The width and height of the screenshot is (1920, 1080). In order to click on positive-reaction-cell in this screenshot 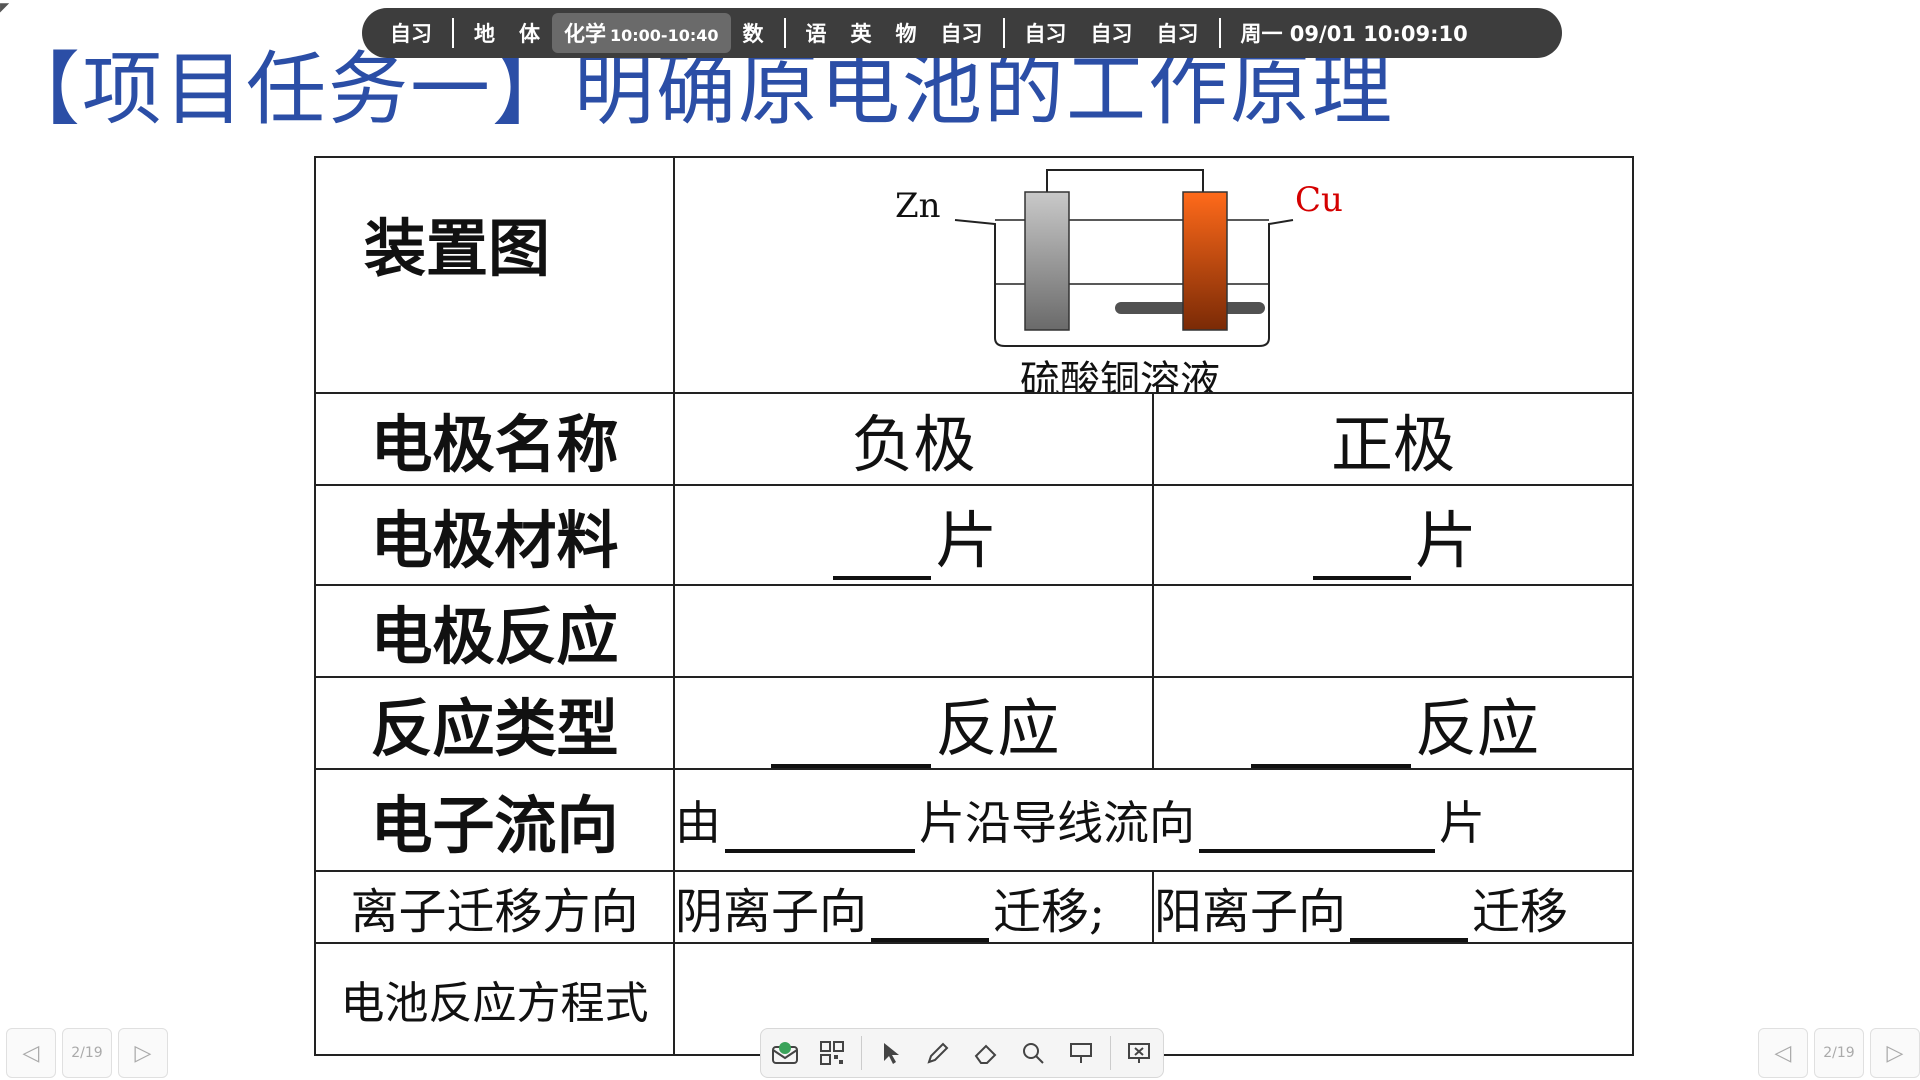, I will do `click(1393, 631)`.